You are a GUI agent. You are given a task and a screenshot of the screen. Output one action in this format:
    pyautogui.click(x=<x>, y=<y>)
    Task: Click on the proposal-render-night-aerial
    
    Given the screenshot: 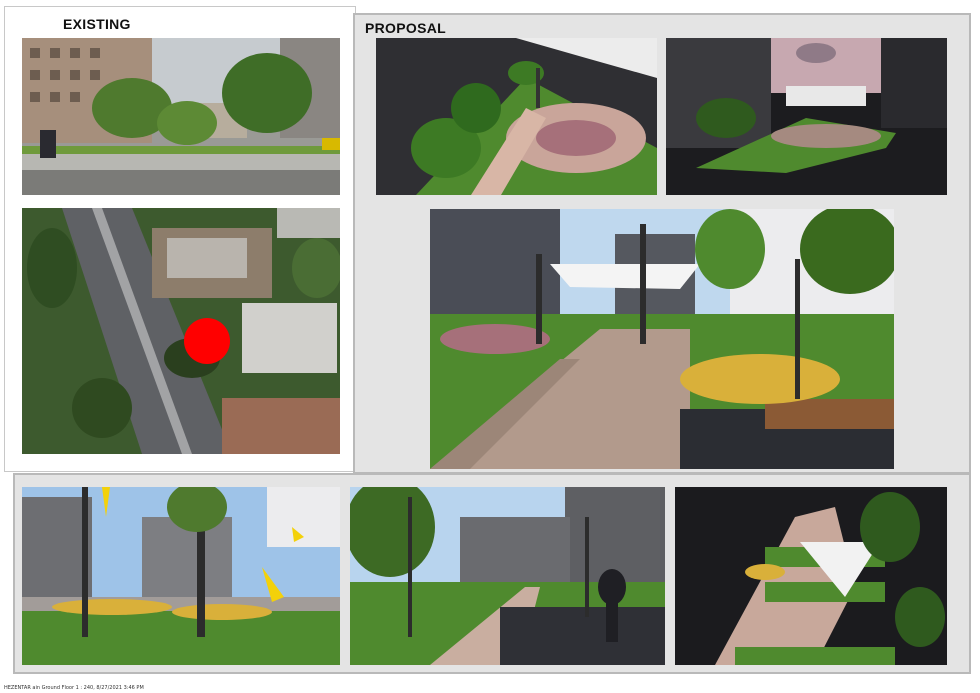 What is the action you would take?
    pyautogui.click(x=806, y=116)
    